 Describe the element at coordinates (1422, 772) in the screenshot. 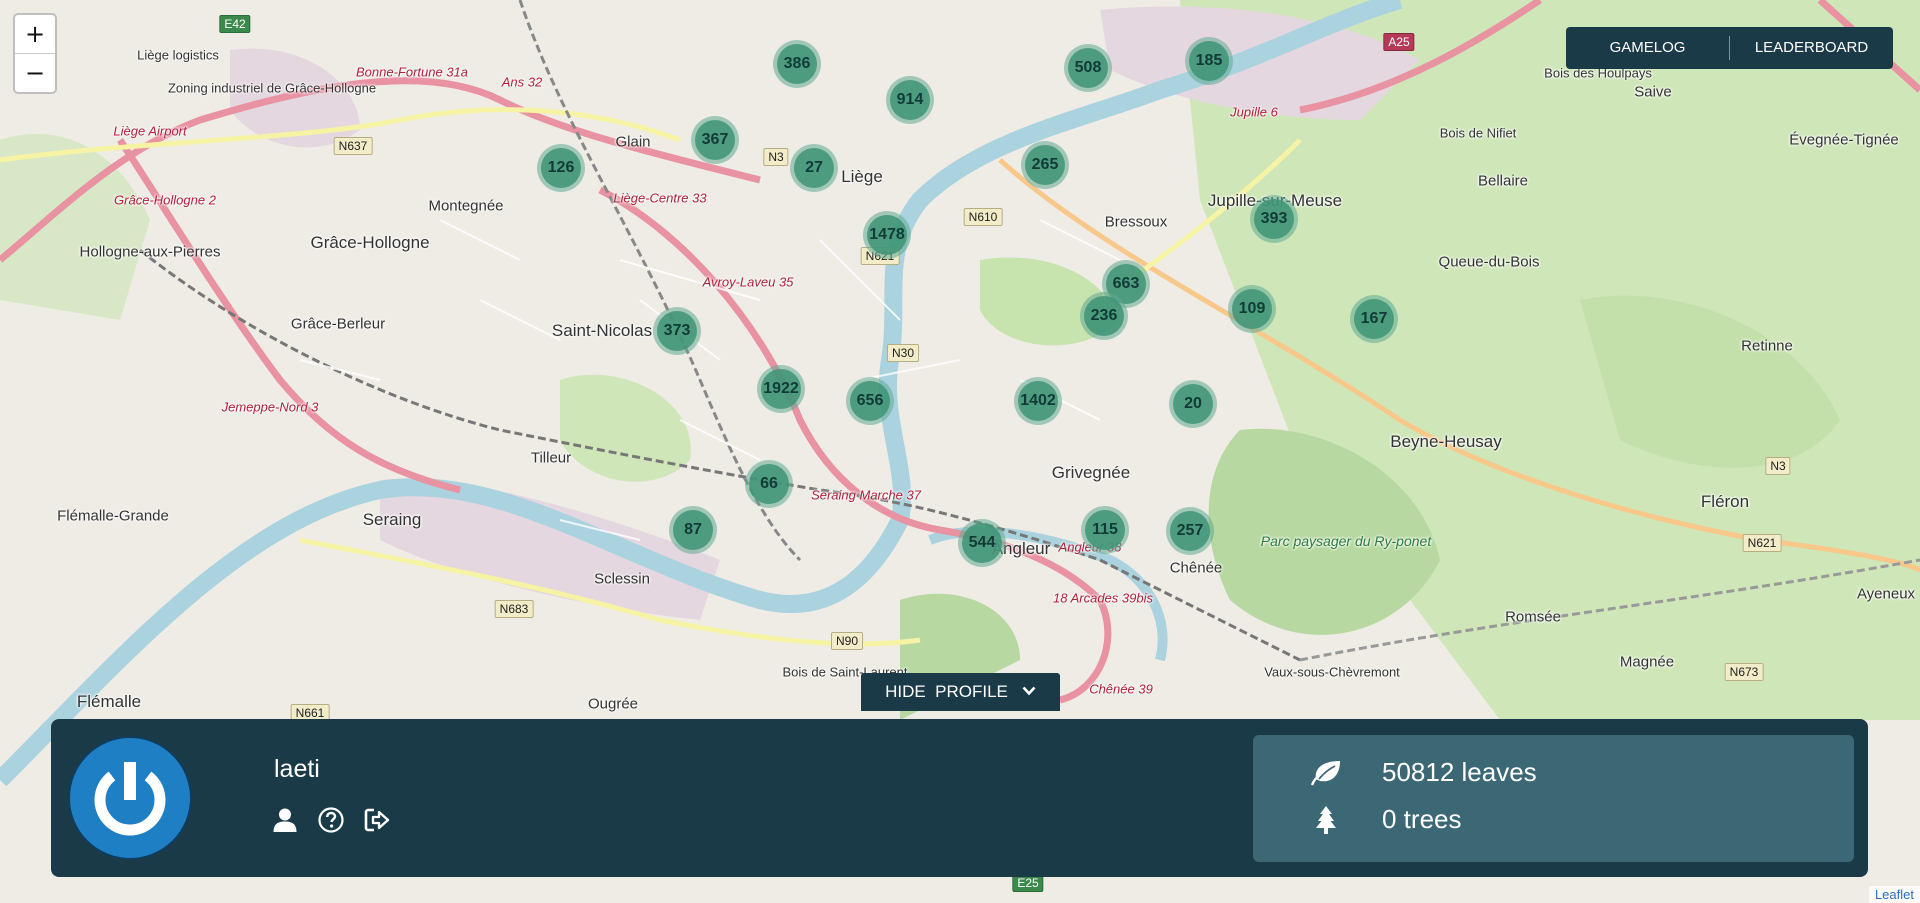

I see `leaves-stat: 50812 leaves` at that location.